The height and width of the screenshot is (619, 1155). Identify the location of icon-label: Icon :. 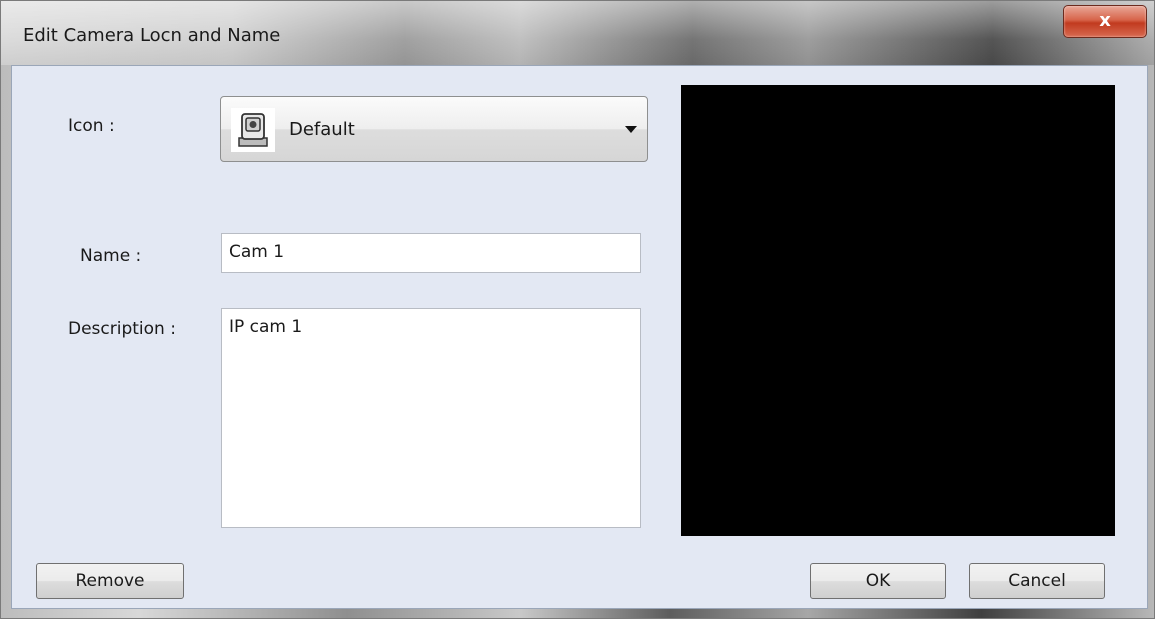
(91, 126).